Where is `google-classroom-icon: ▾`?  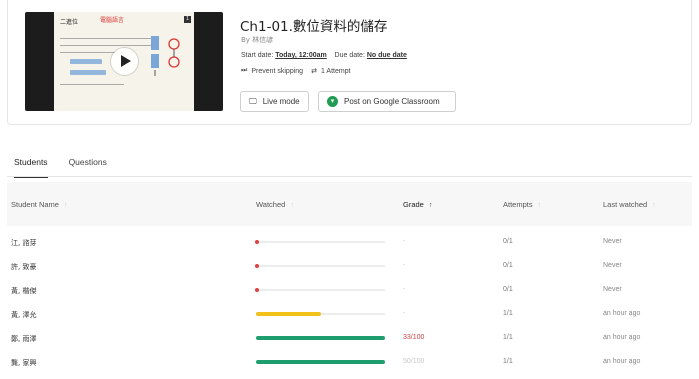
google-classroom-icon: ▾ is located at coordinates (332, 101).